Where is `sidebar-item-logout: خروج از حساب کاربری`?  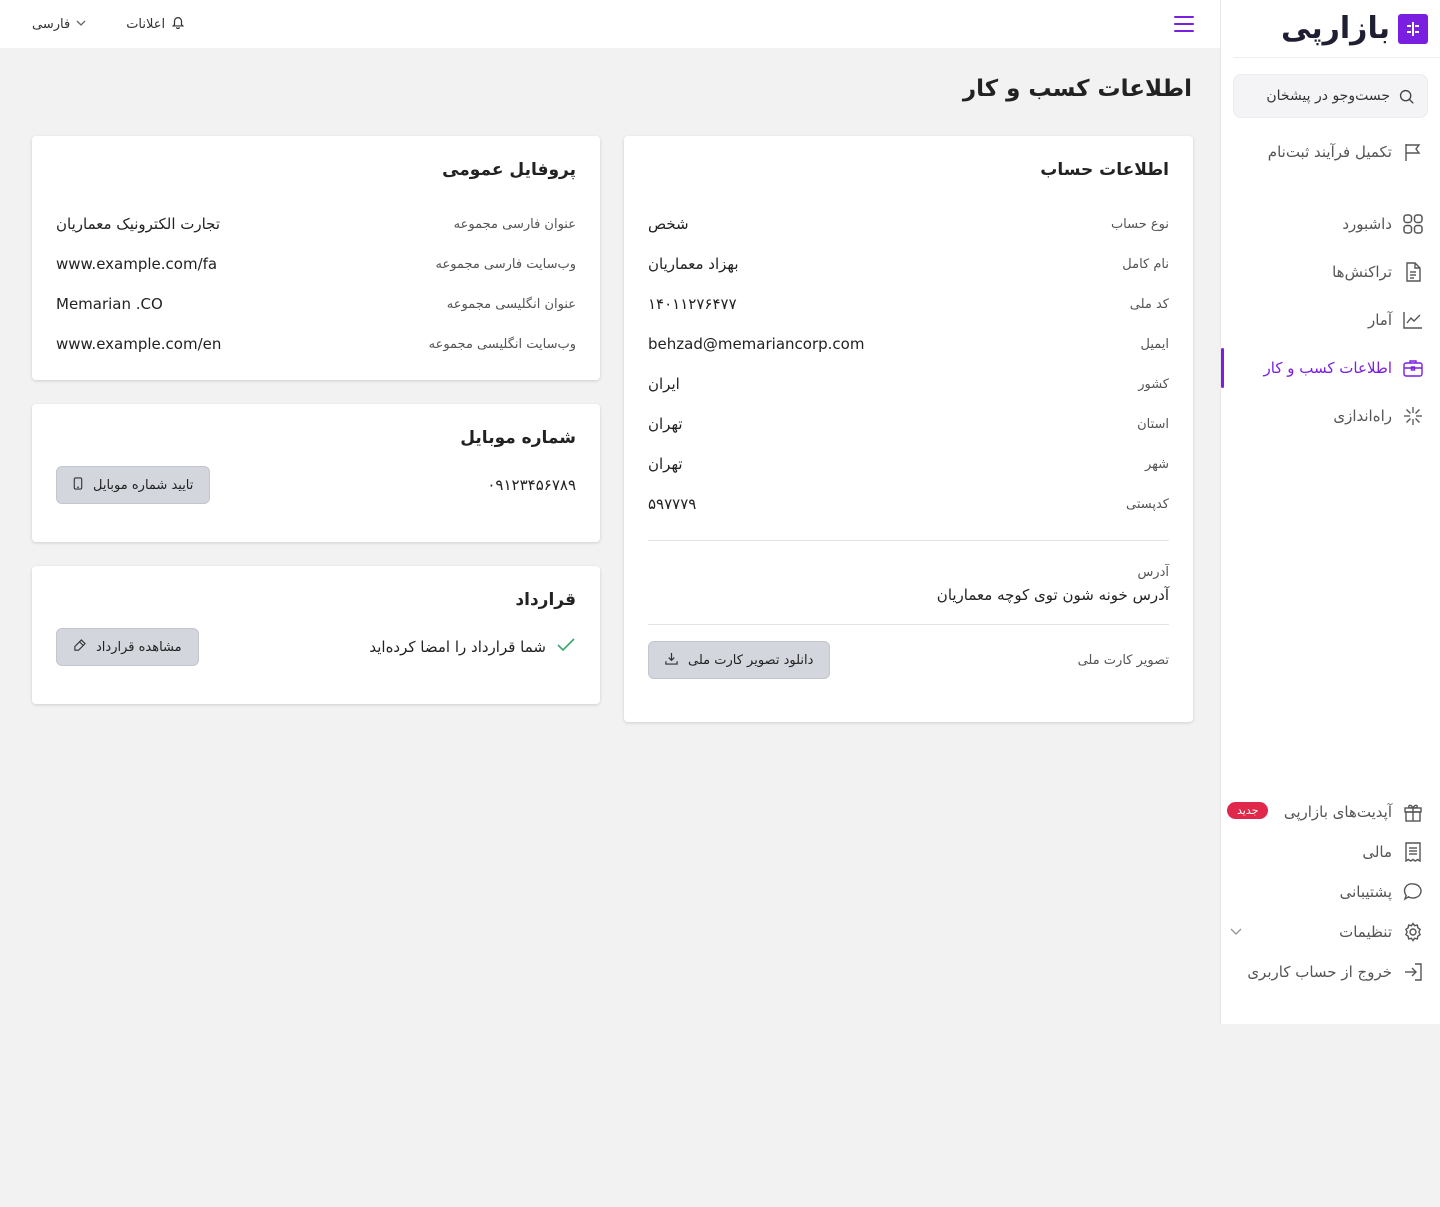
sidebar-item-logout: خروج از حساب کاربری is located at coordinates (1330, 972).